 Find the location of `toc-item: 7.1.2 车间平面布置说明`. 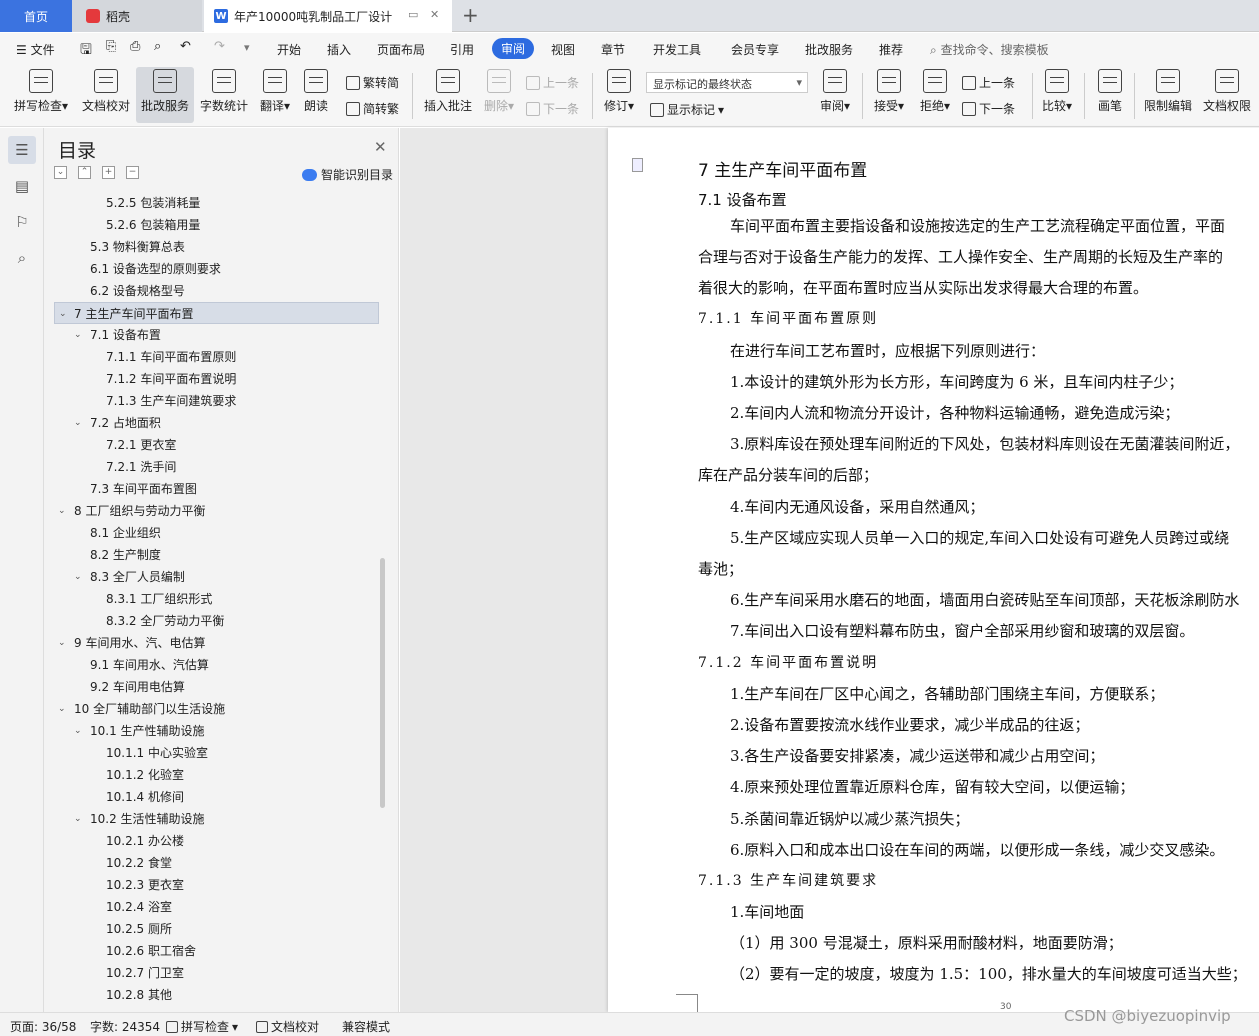

toc-item: 7.1.2 车间平面布置说明 is located at coordinates (214, 379).